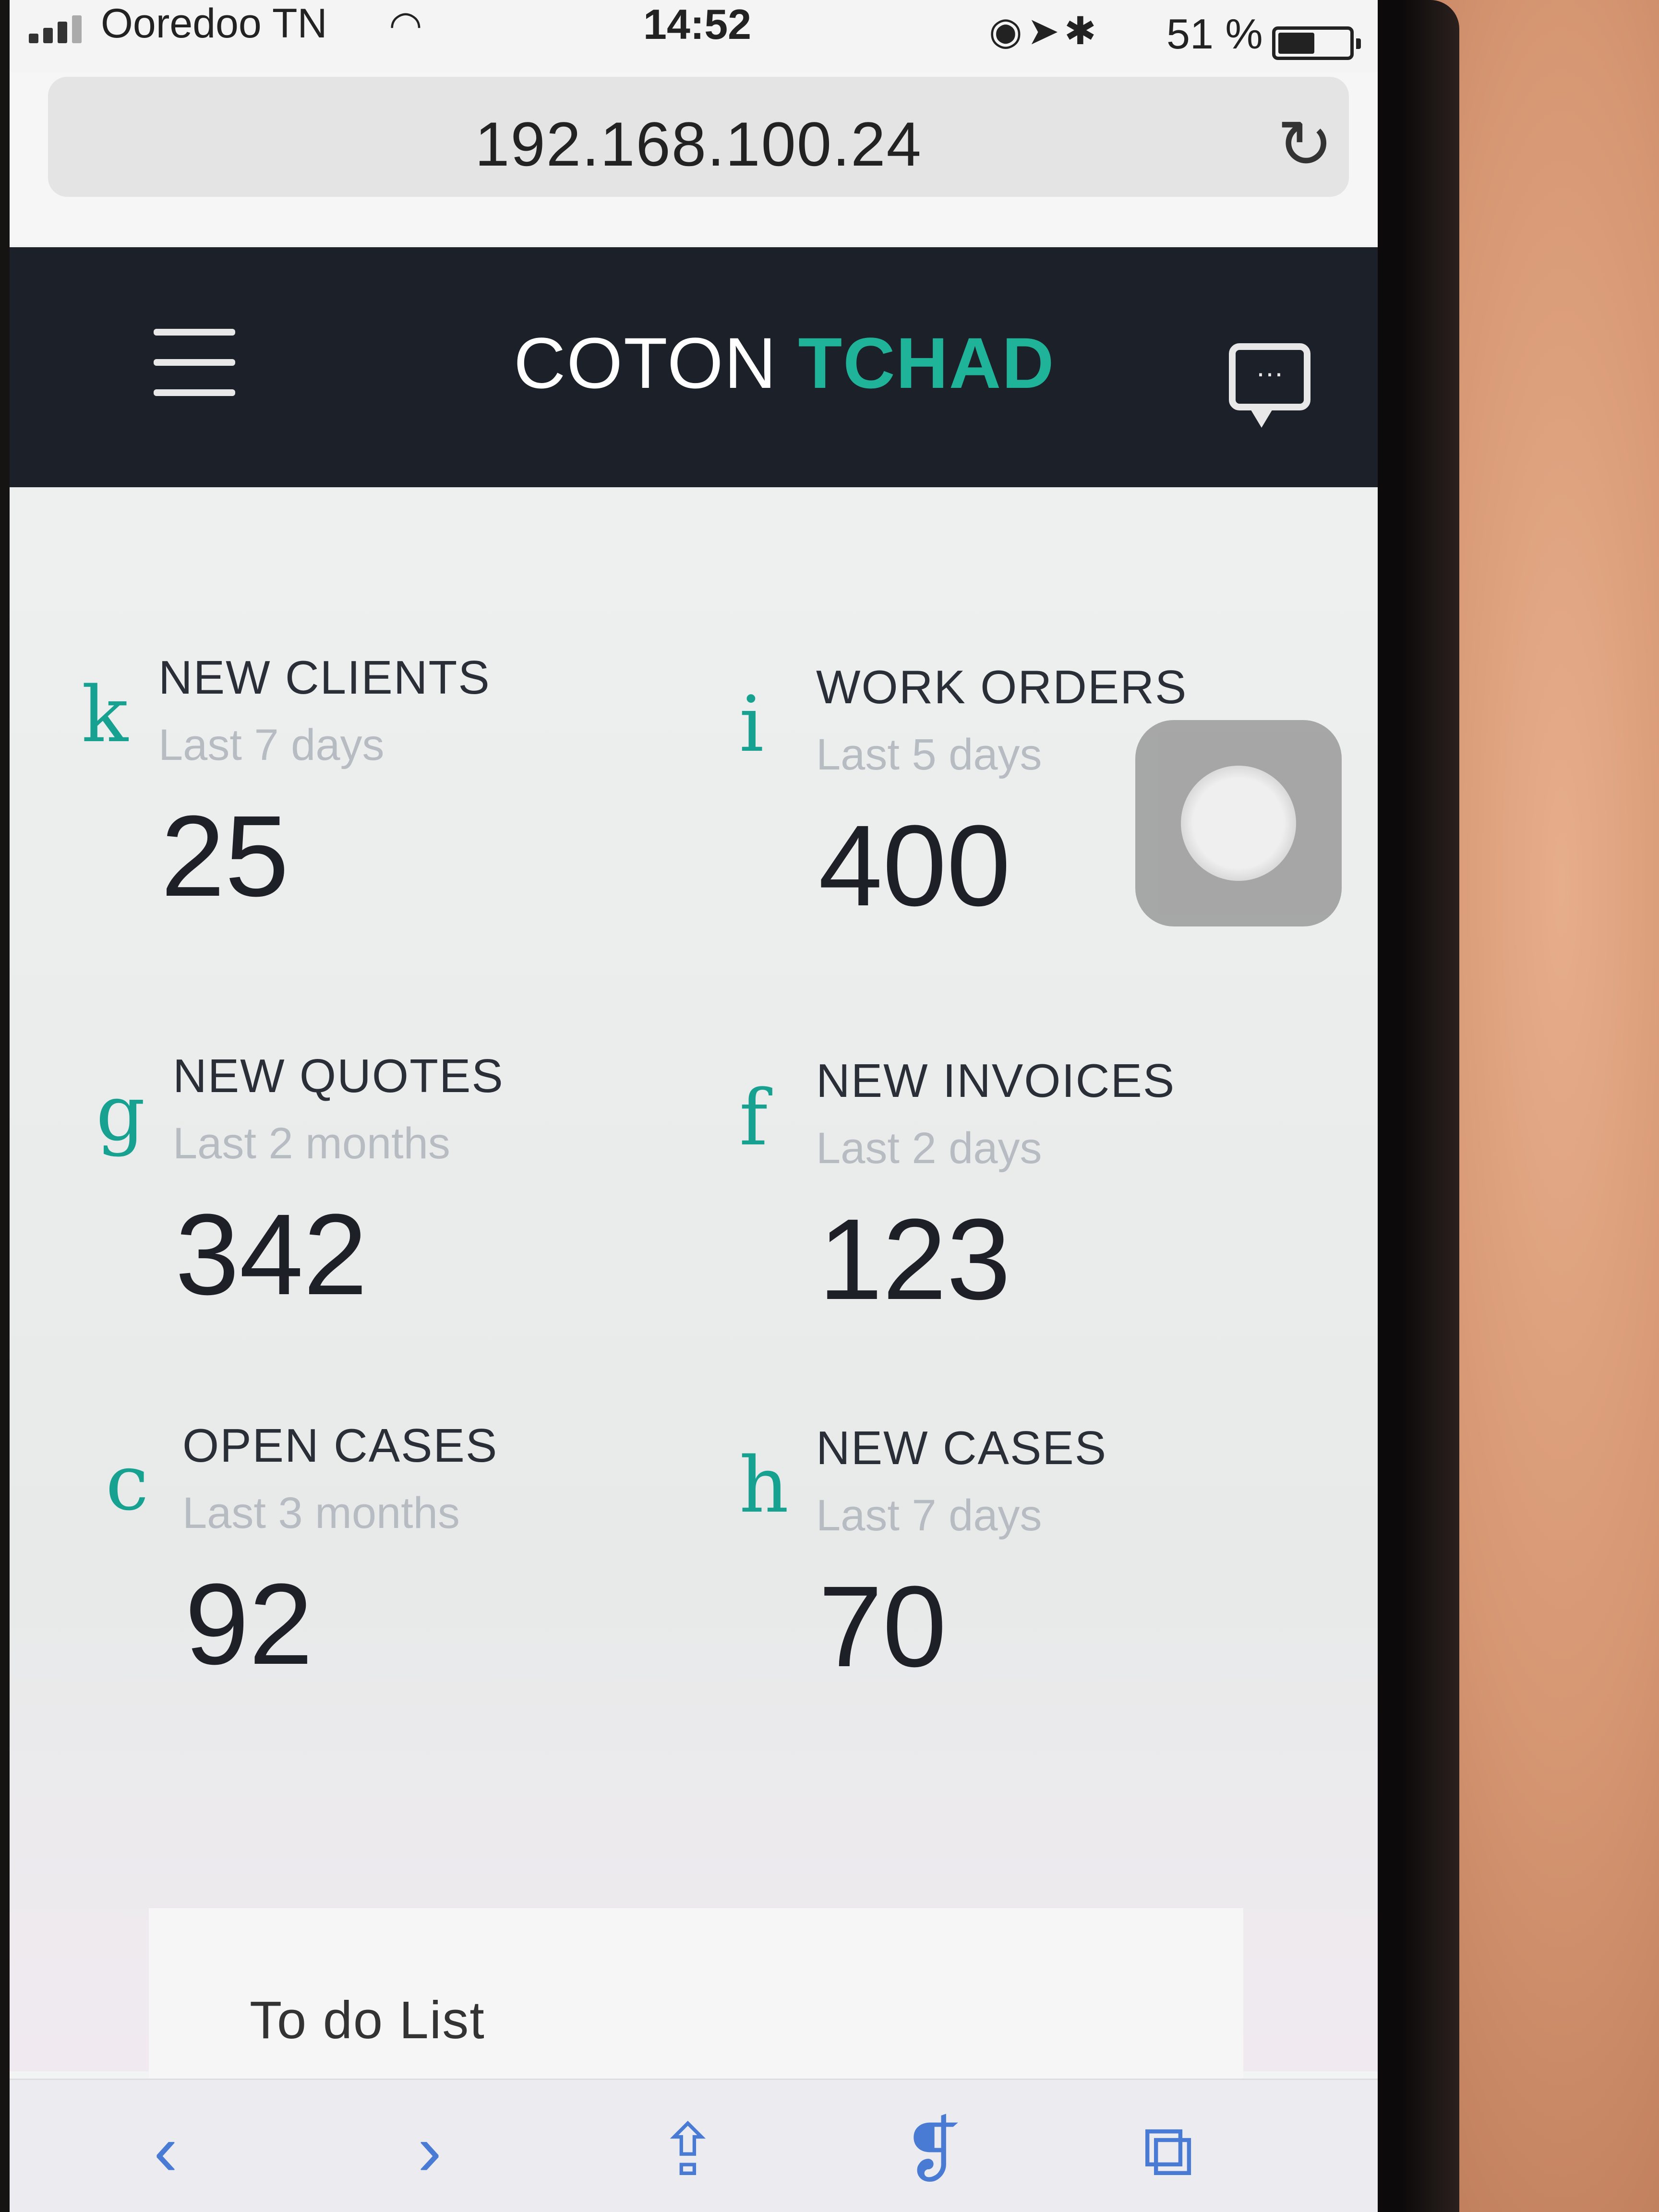 The width and height of the screenshot is (1659, 2212). What do you see at coordinates (1238, 823) in the screenshot?
I see `assistive-touch-button` at bounding box center [1238, 823].